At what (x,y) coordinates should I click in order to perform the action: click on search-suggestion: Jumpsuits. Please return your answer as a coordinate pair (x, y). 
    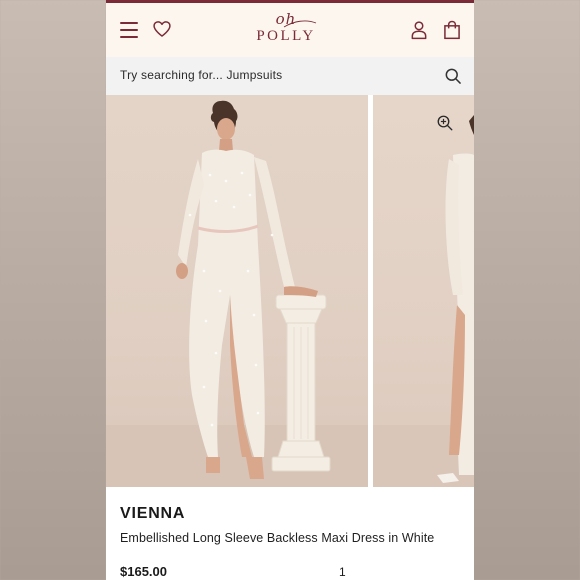
    Looking at the image, I should click on (254, 75).